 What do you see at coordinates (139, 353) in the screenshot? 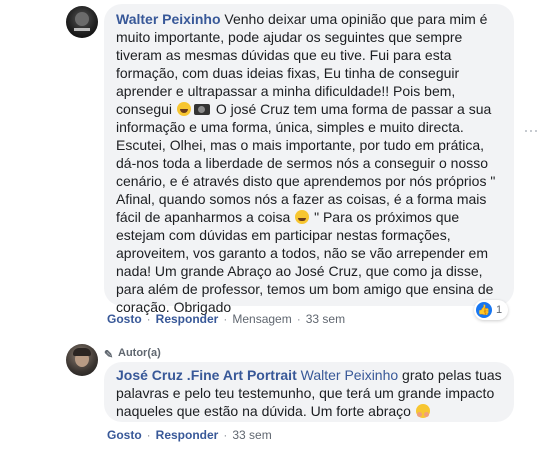
I see `author-badge-label: Autor(a)` at bounding box center [139, 353].